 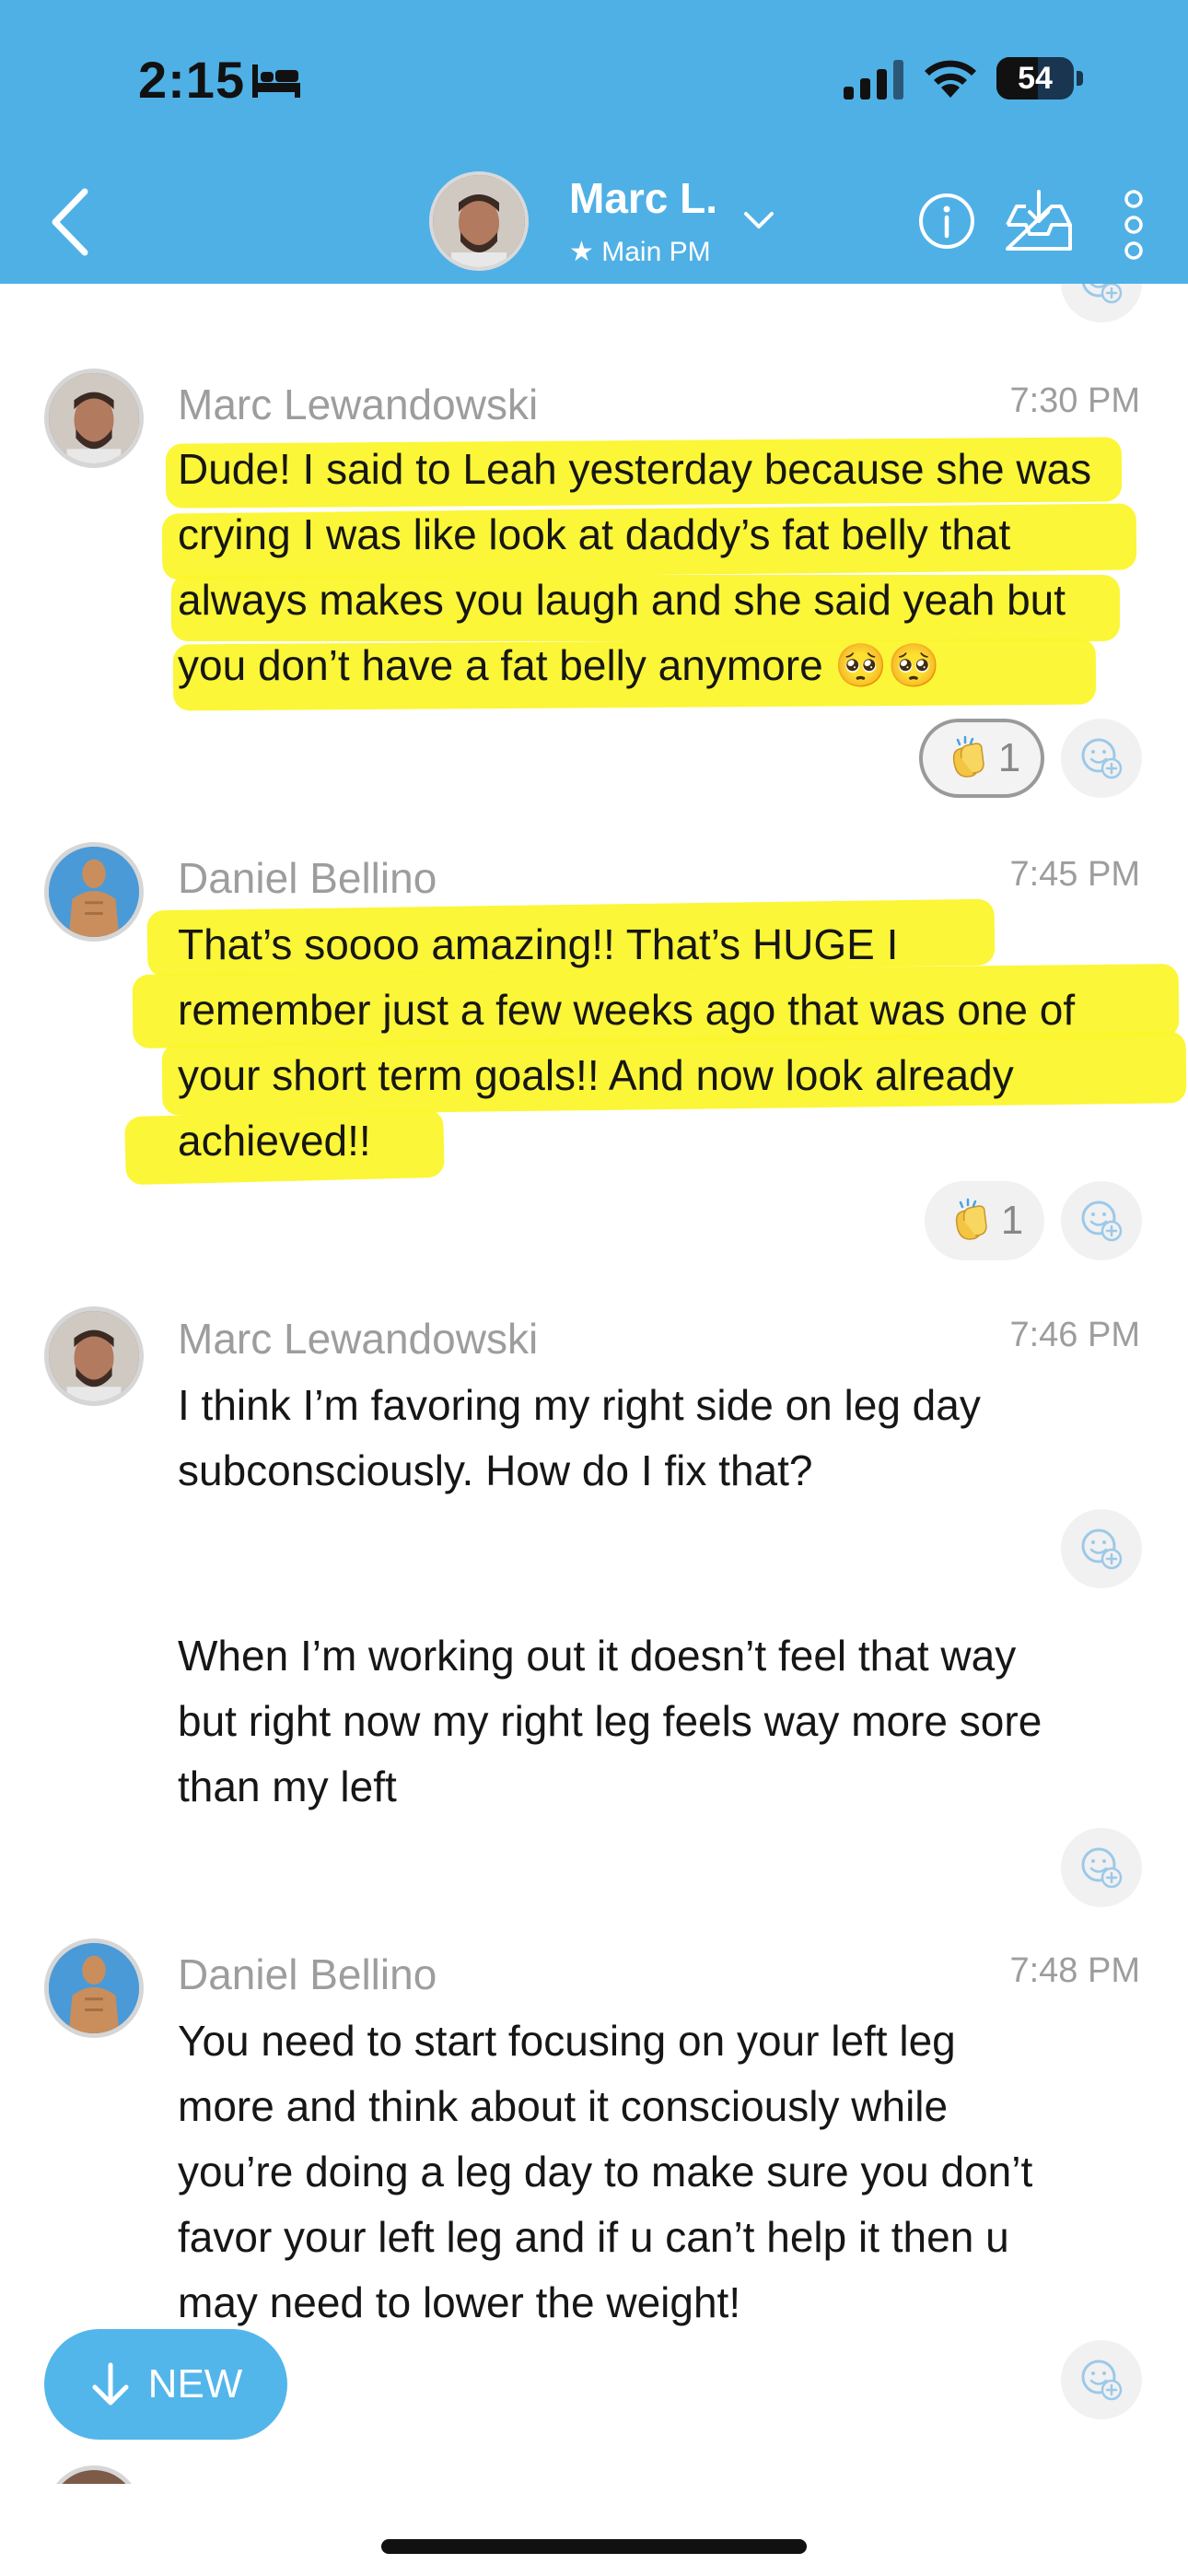 I want to click on message-time: 7:48 PM, so click(x=1074, y=1971).